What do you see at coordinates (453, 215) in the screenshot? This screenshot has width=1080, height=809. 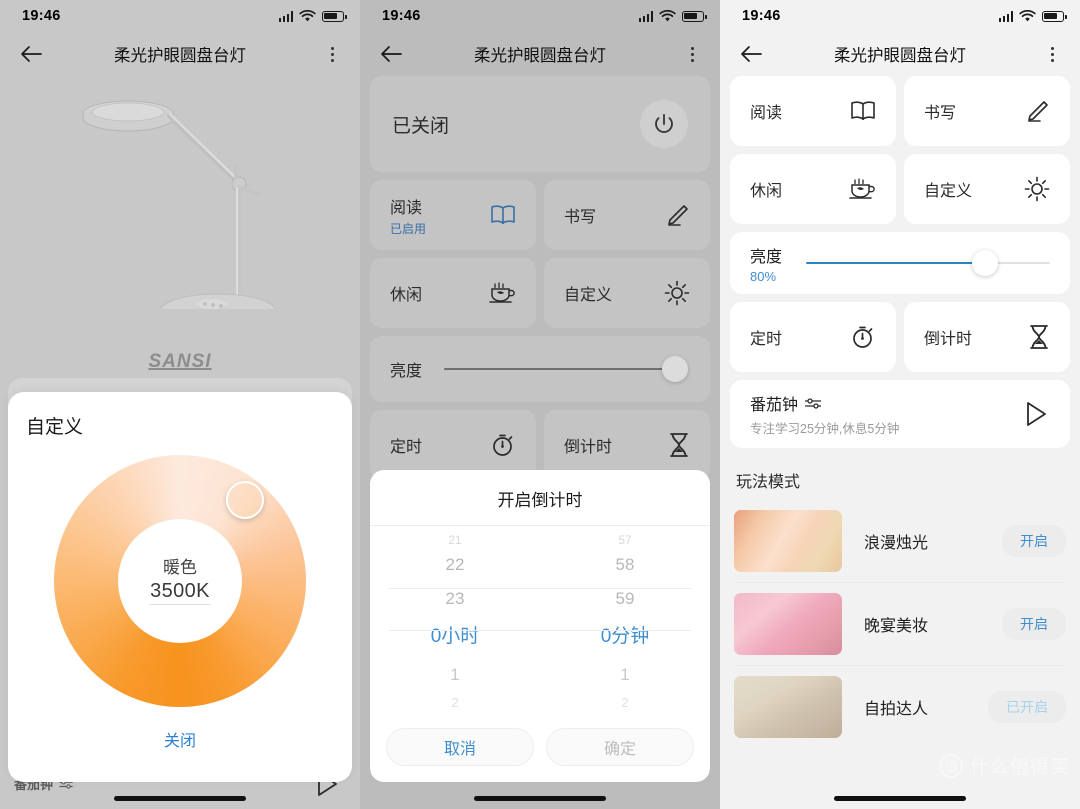 I see `mode-button-reading: 阅读 已启用` at bounding box center [453, 215].